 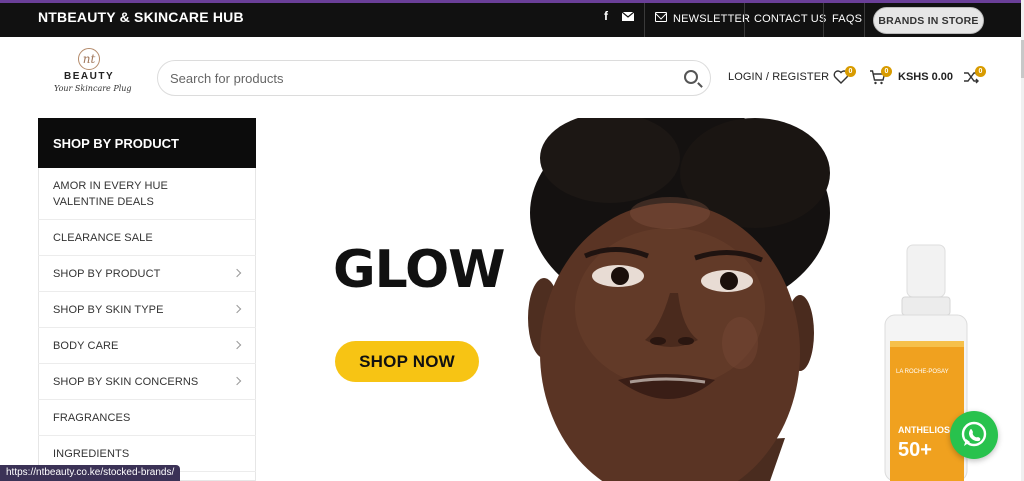 I want to click on cart-total: KSHS 0.00, so click(x=925, y=77).